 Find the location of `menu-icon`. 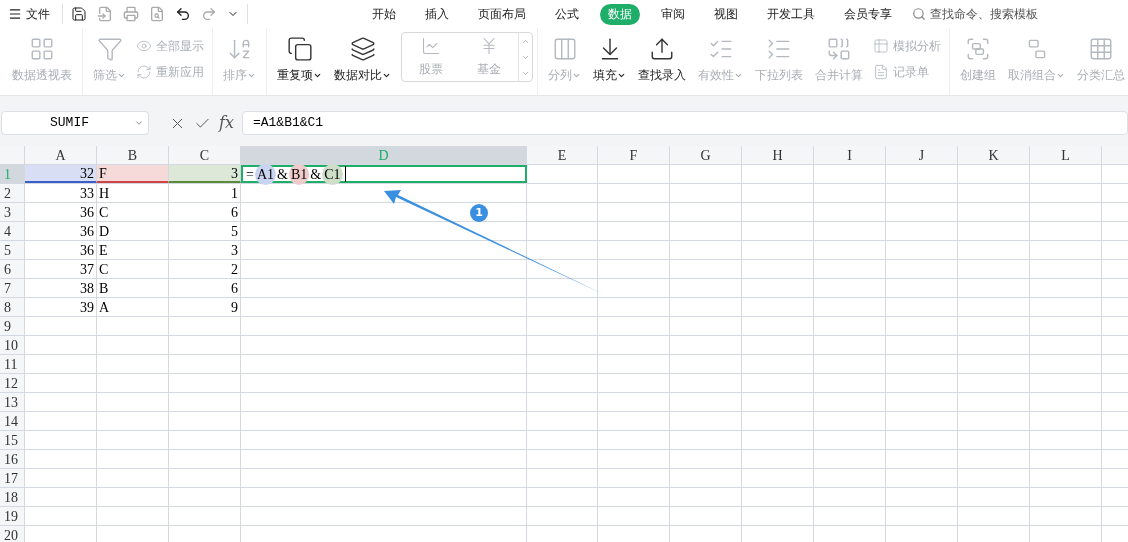

menu-icon is located at coordinates (15, 14).